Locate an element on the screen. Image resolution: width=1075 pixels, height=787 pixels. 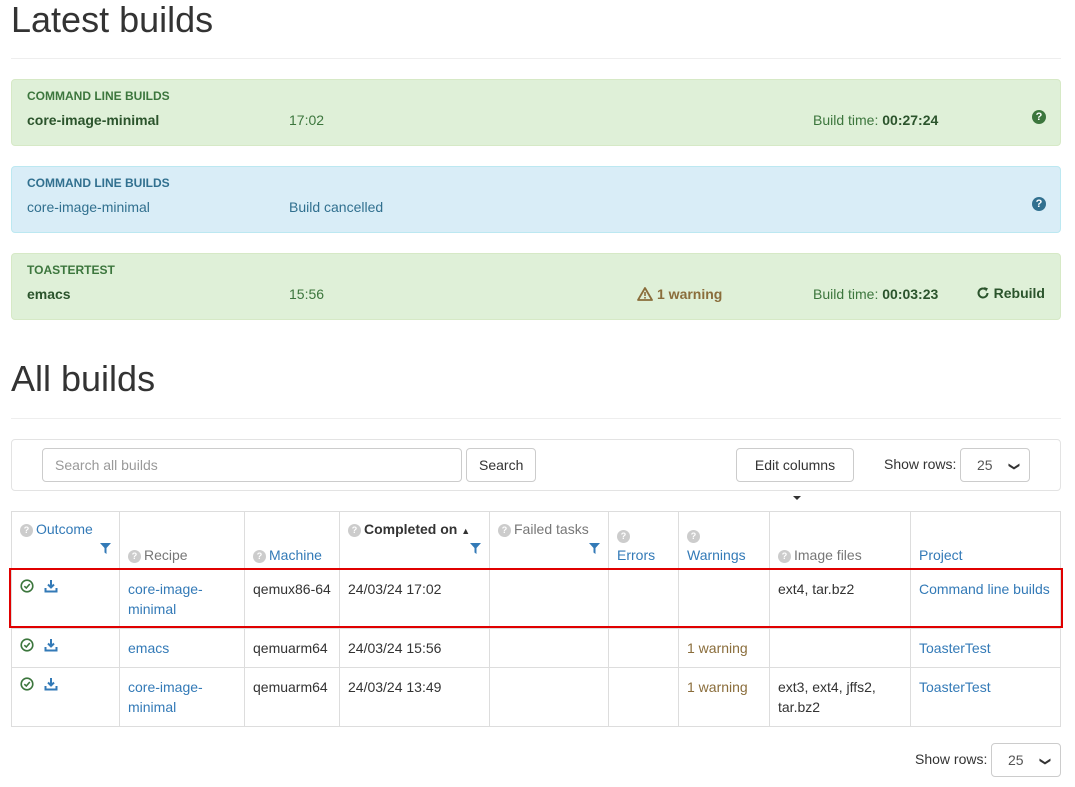
page-title: Latest builds is located at coordinates (112, 20).